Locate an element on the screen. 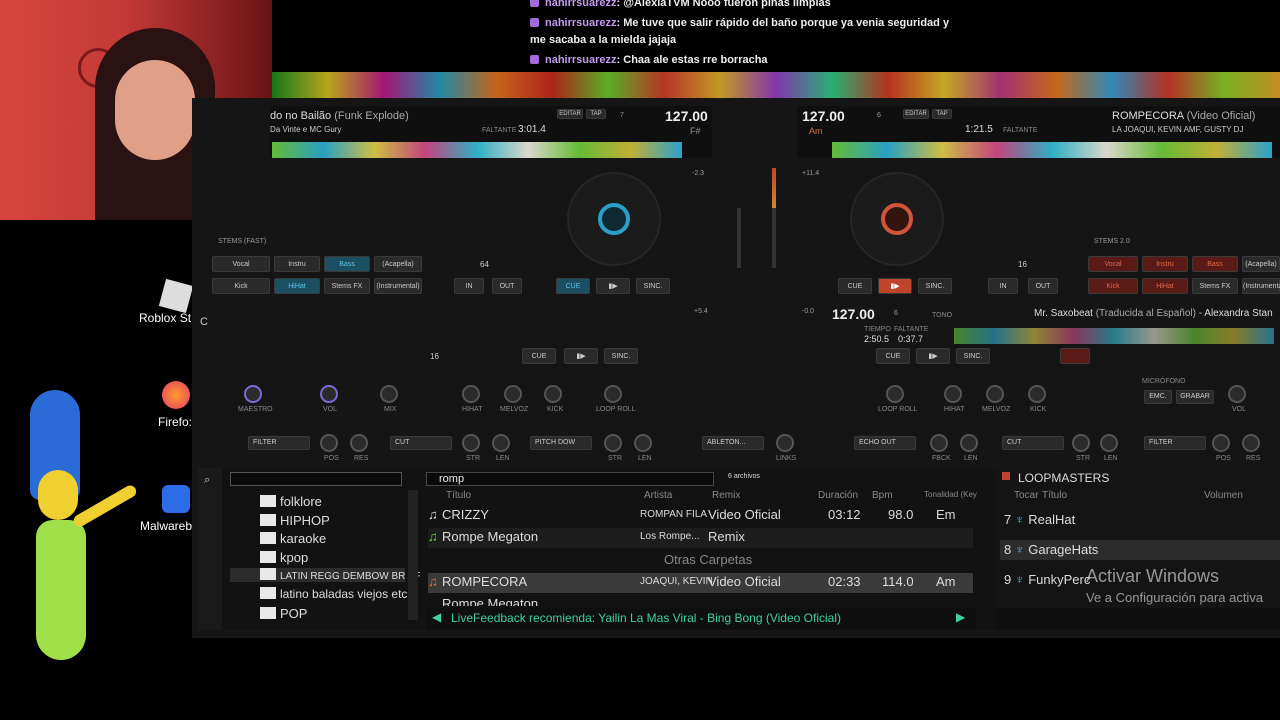 Image resolution: width=1280 pixels, height=720 pixels. mic-vol-knob is located at coordinates (1237, 394).